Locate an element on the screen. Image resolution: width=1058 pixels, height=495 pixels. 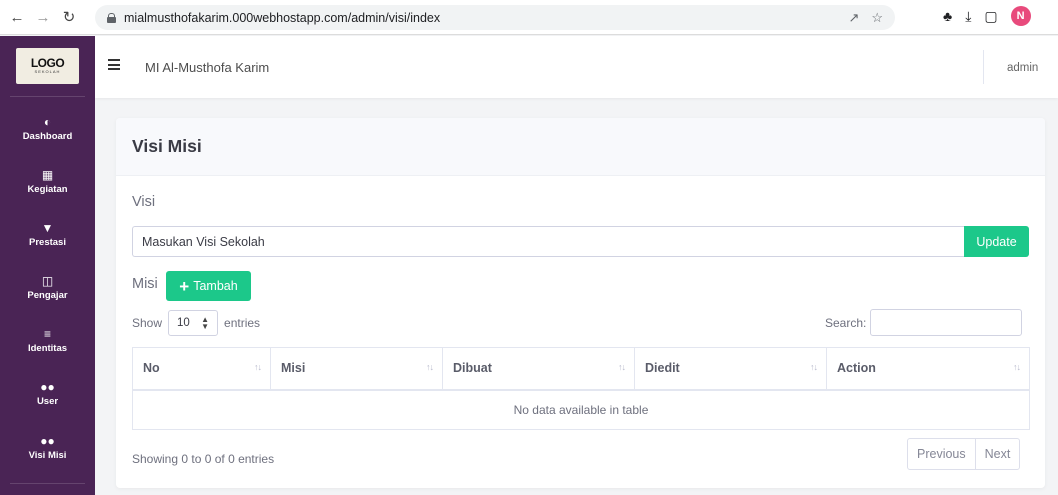
empty-table-message: No data available in table is located at coordinates (581, 409).